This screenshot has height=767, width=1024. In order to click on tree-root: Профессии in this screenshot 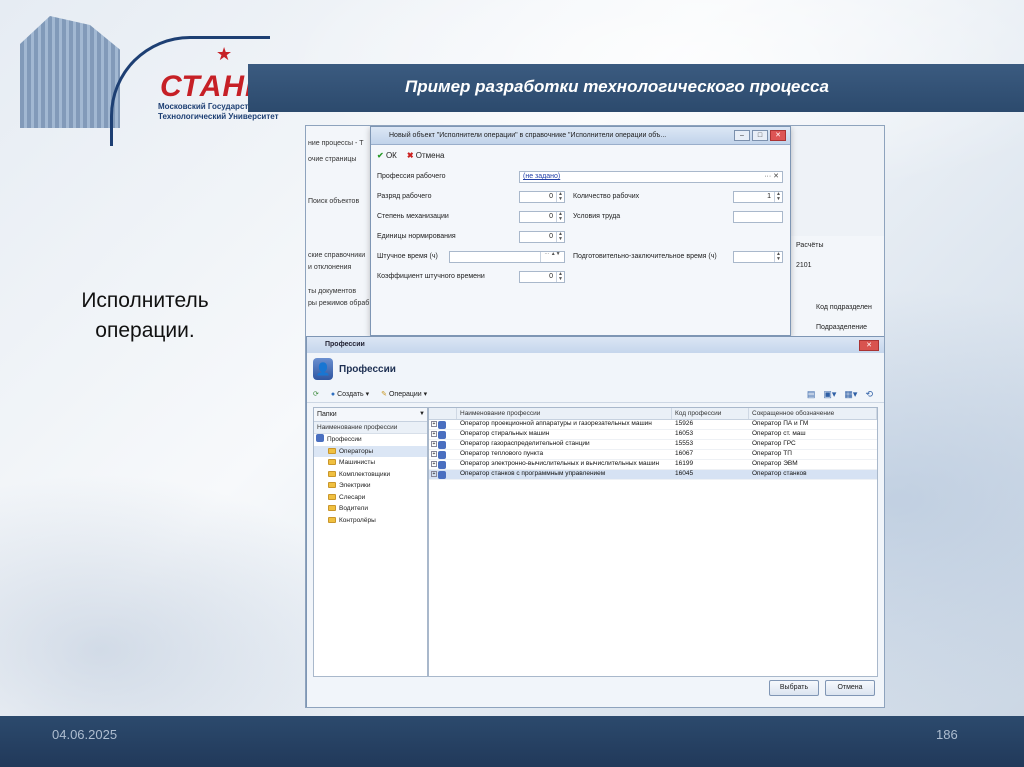, I will do `click(370, 440)`.